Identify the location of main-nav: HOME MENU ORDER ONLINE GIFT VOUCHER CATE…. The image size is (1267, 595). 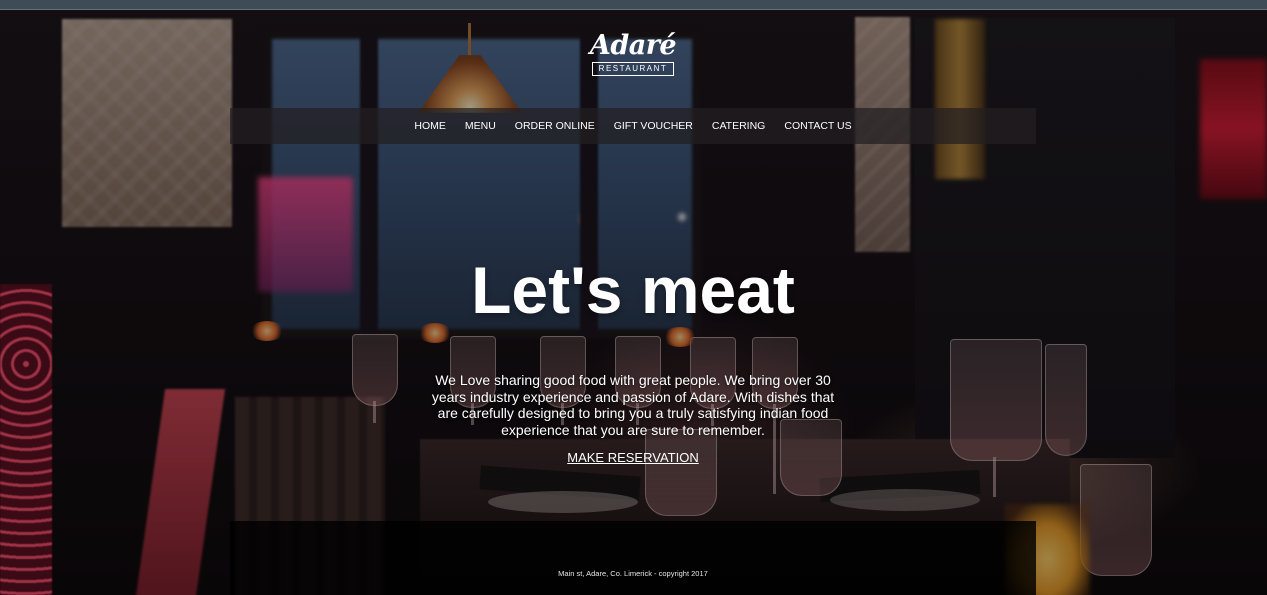
(633, 126).